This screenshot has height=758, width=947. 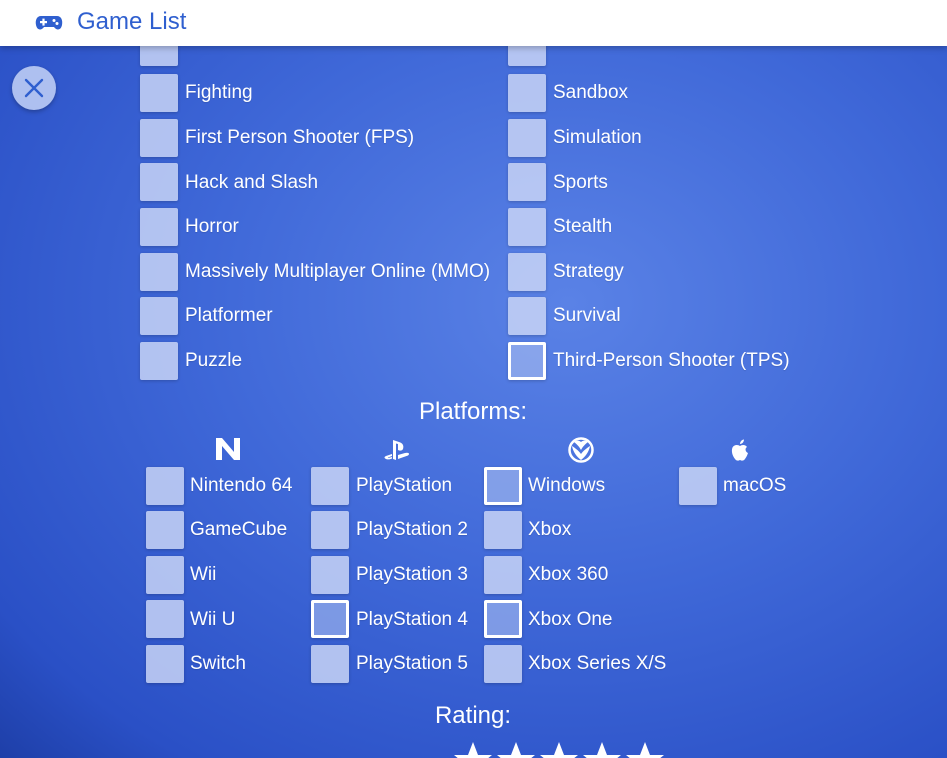 What do you see at coordinates (597, 663) in the screenshot?
I see `platform-label: Xbox Series X/S` at bounding box center [597, 663].